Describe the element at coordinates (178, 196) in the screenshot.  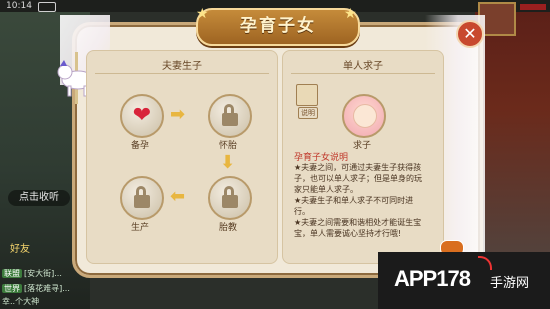
I see `arrow-left-icon: ⬅` at that location.